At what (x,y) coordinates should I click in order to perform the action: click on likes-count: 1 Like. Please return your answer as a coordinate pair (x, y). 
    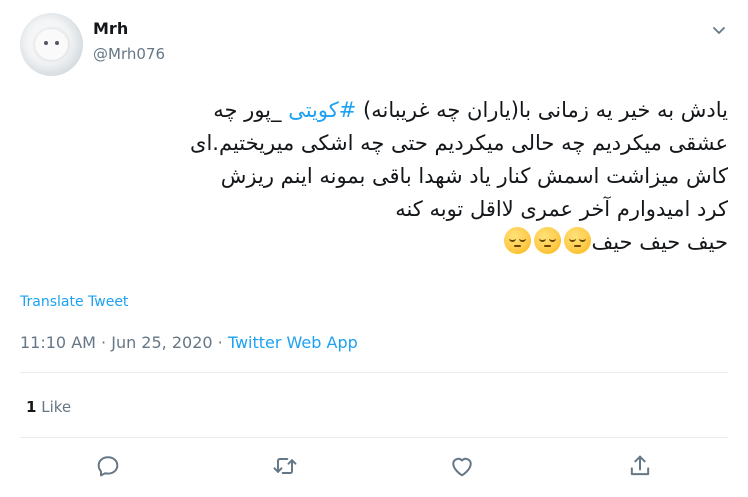
    Looking at the image, I should click on (48, 407).